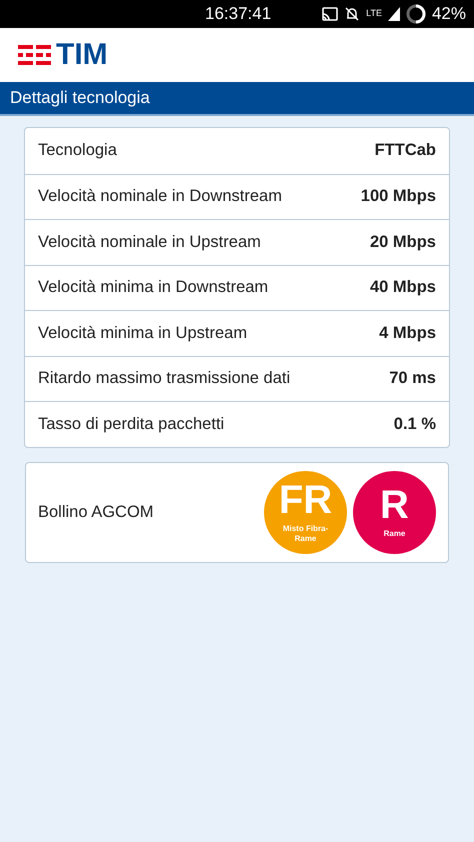  What do you see at coordinates (306, 534) in the screenshot?
I see `badge-caption: Misto Fibra-Rame` at bounding box center [306, 534].